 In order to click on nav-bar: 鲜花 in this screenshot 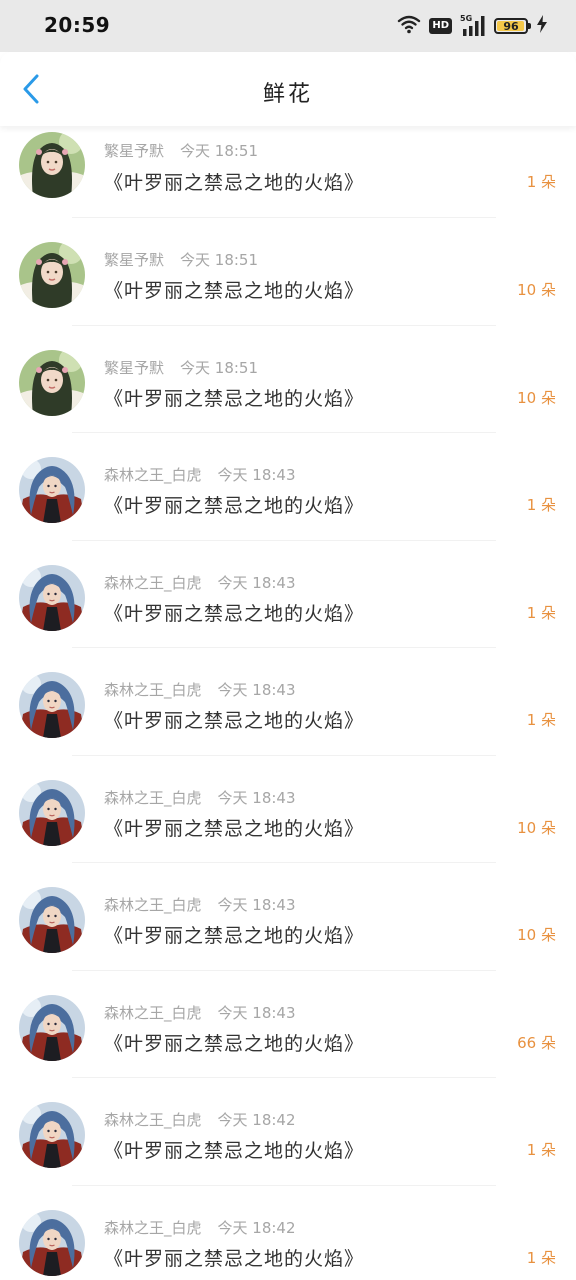, I will do `click(288, 89)`.